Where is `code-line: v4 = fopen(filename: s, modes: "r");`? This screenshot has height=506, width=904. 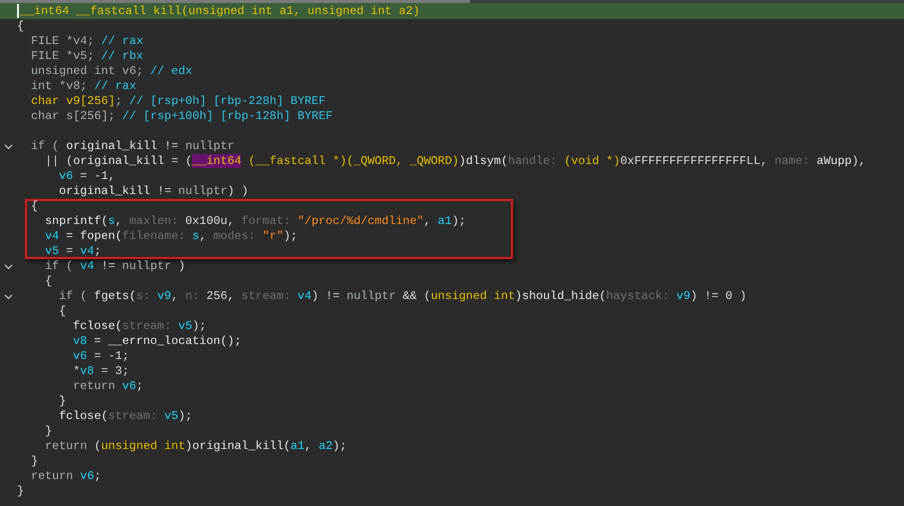
code-line: v4 = fopen(filename: s, modes: "r"); is located at coordinates (171, 236).